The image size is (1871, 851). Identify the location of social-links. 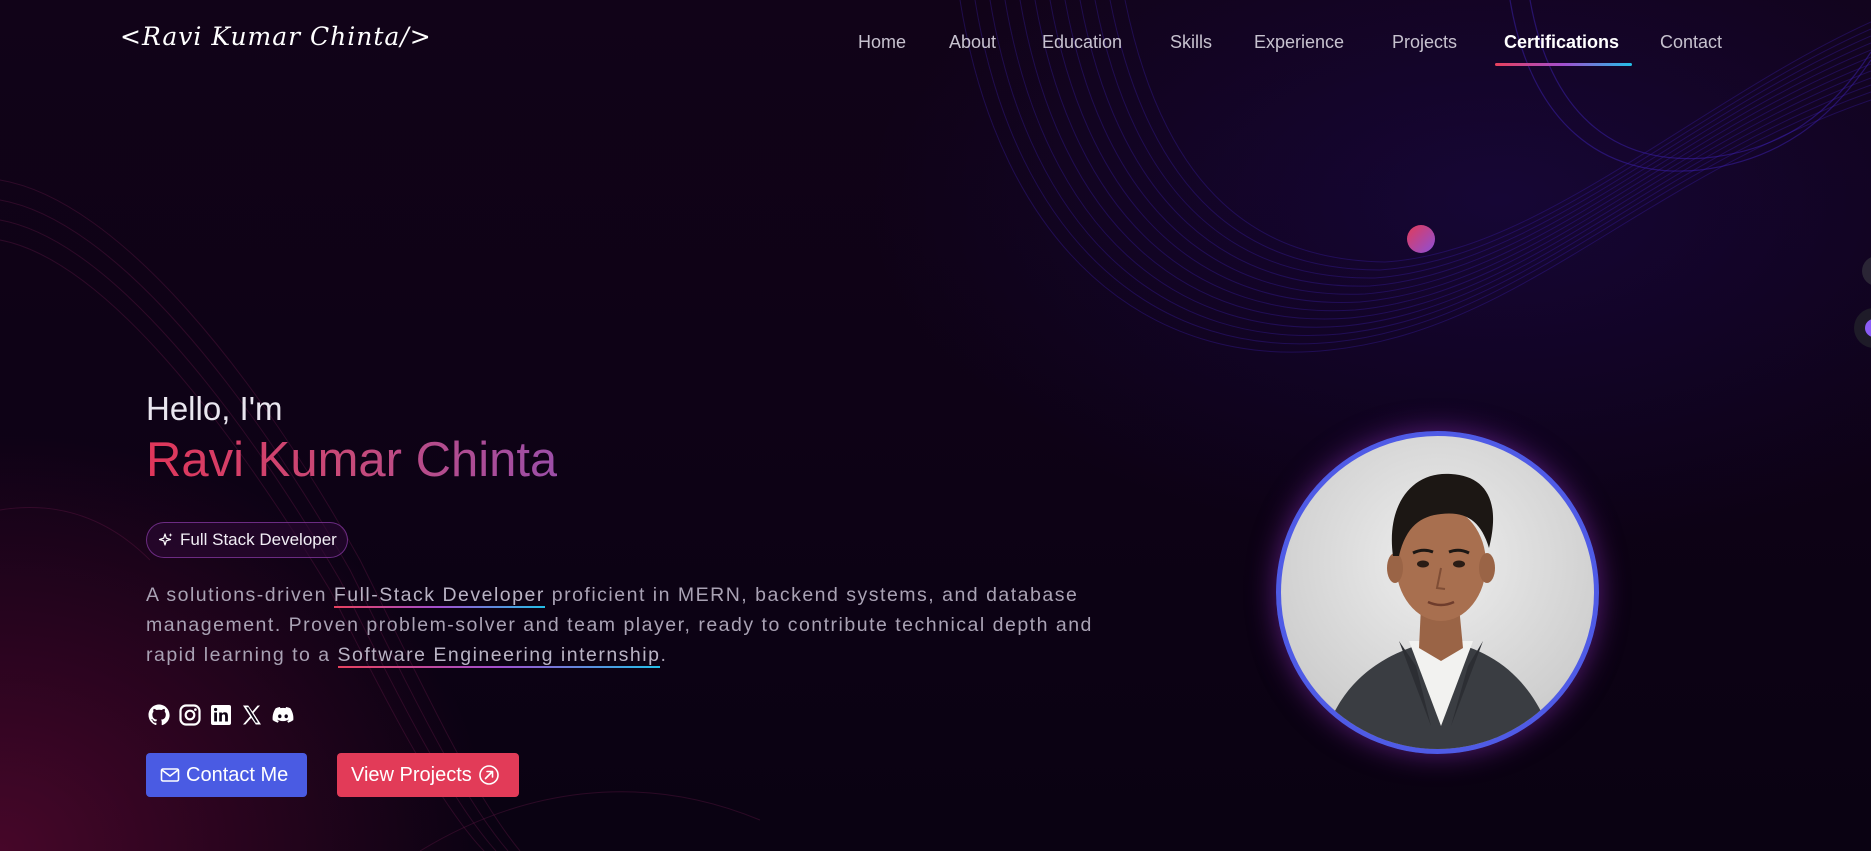
(220, 714).